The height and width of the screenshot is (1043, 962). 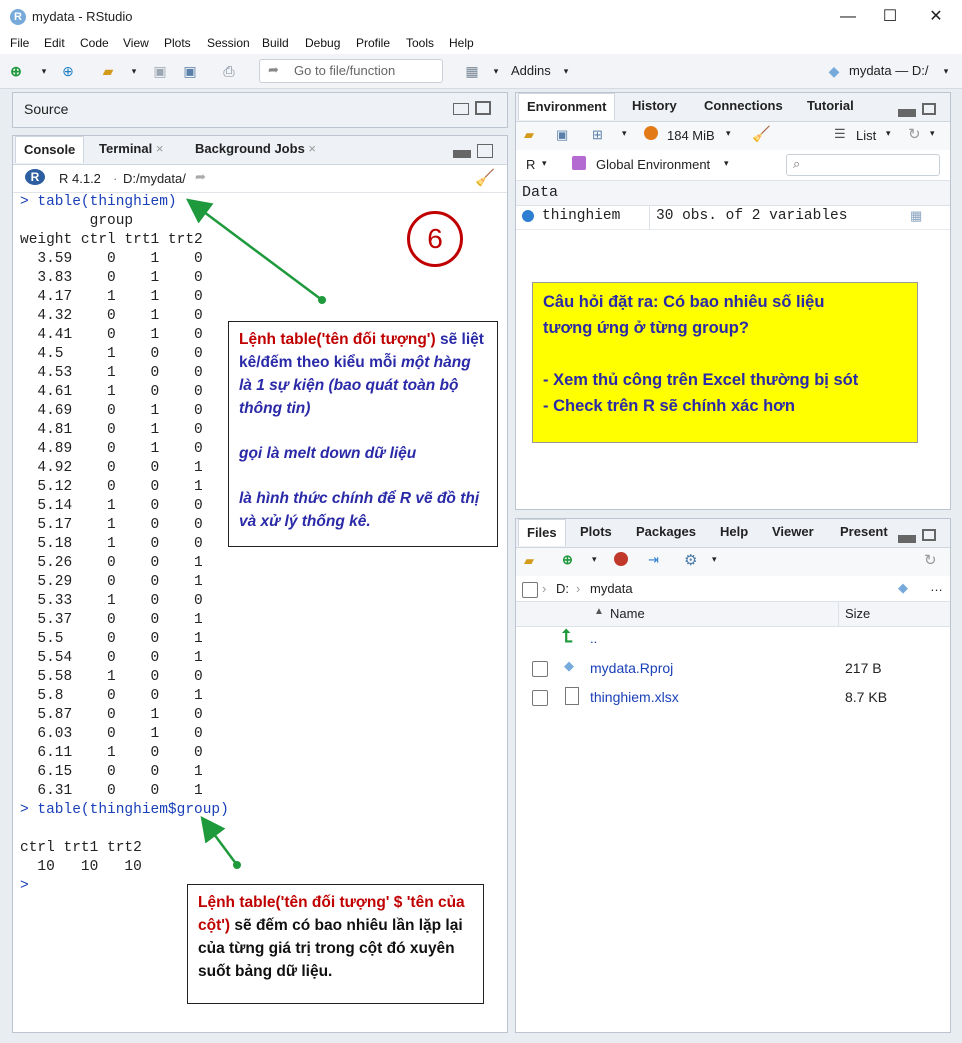 I want to click on question-spacer, so click(x=725, y=354).